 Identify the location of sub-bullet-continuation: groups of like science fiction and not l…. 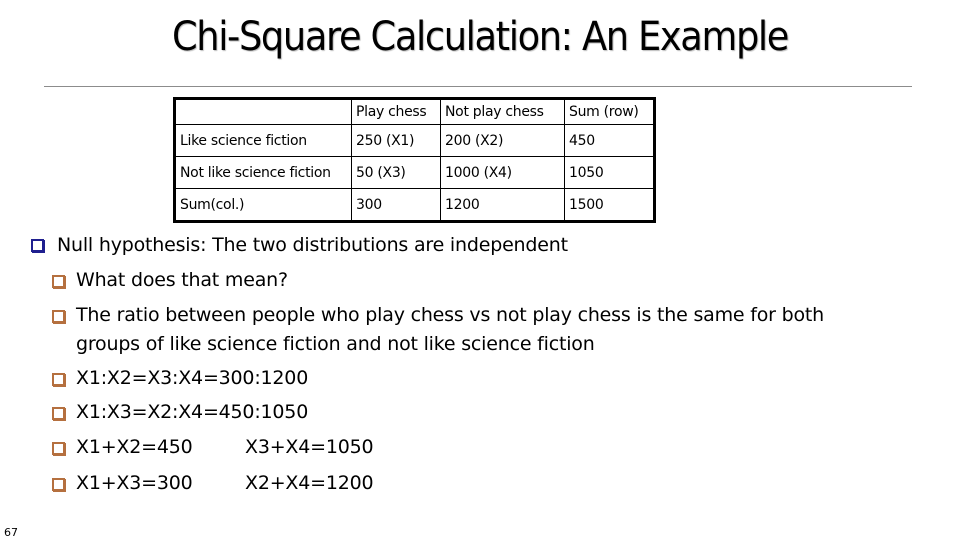
(335, 344).